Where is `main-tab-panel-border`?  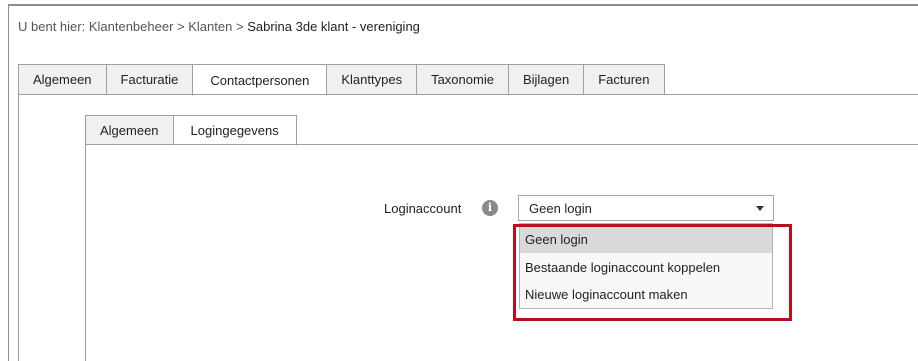
main-tab-panel-border is located at coordinates (468, 94).